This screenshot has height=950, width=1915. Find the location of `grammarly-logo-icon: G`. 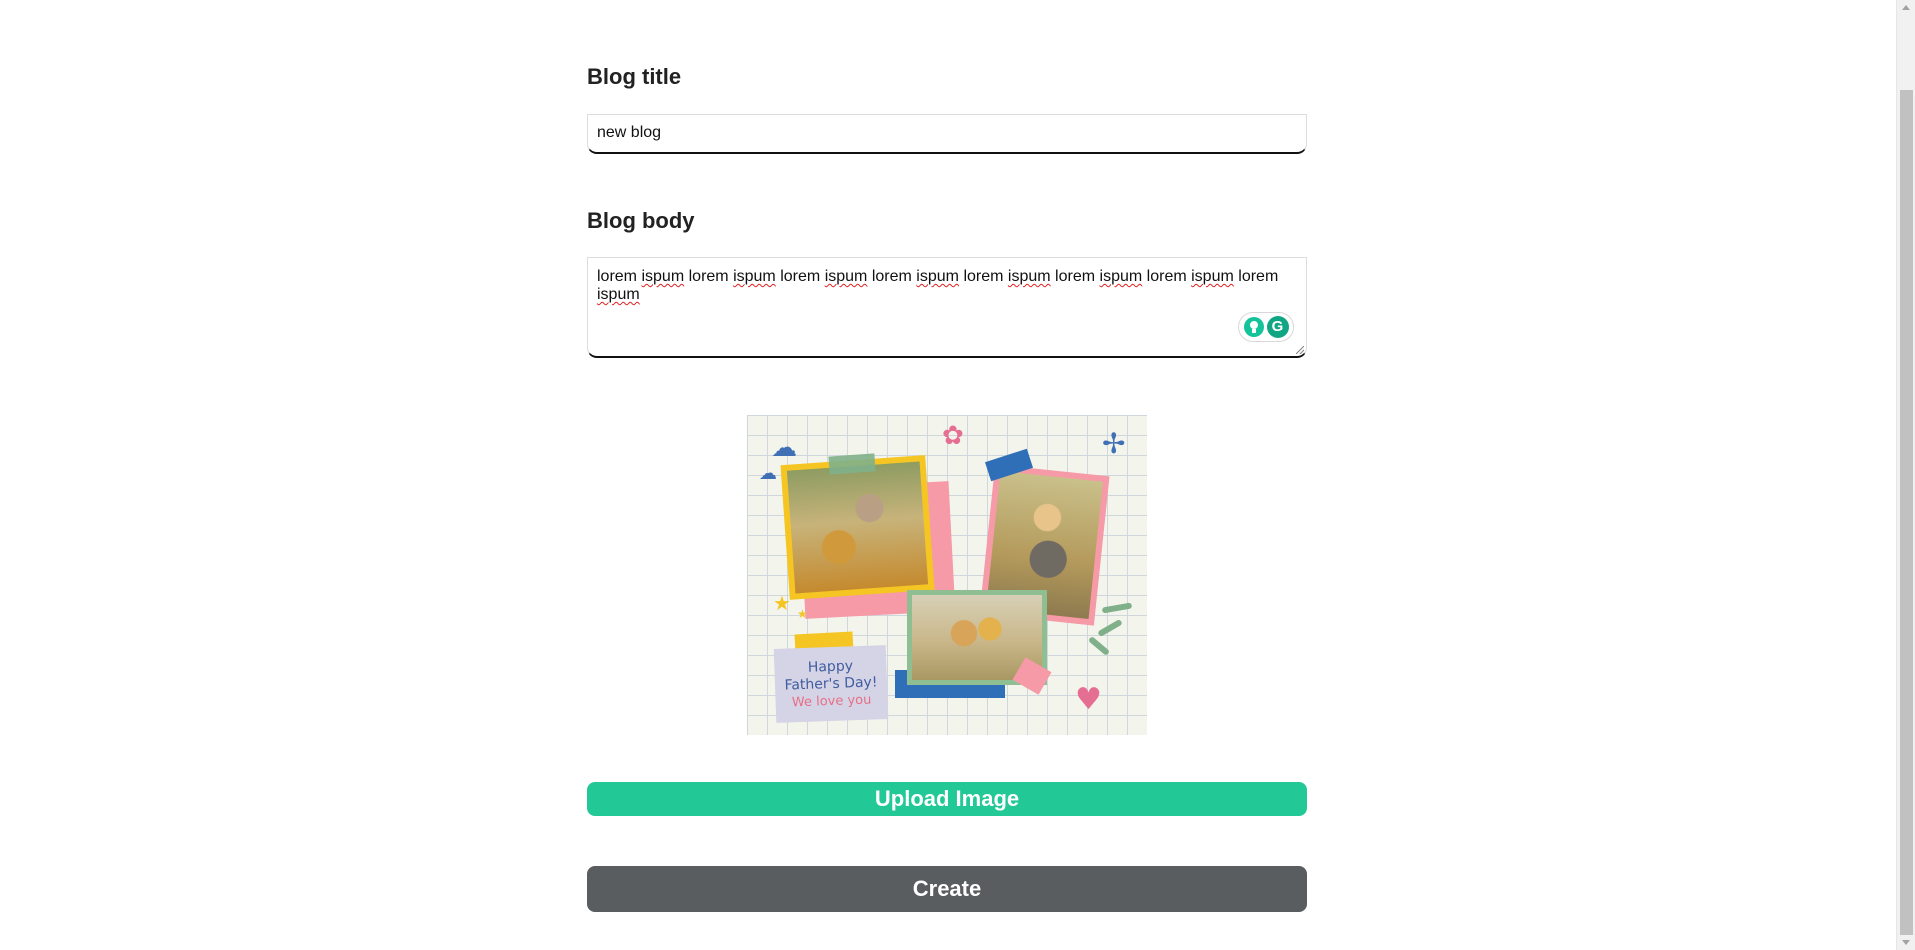

grammarly-logo-icon: G is located at coordinates (1277, 327).